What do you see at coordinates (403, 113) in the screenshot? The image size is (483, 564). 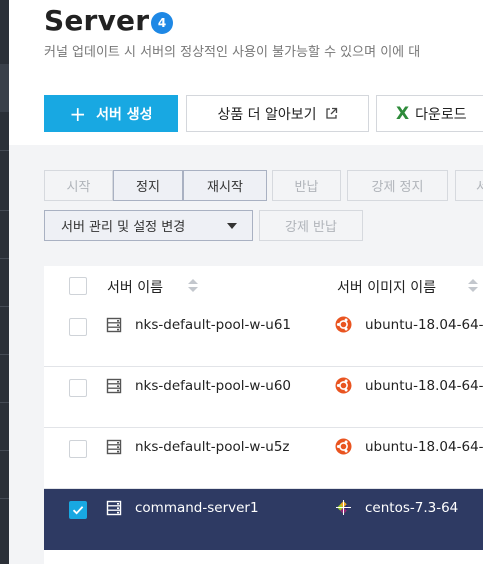 I see `excel-icon: X` at bounding box center [403, 113].